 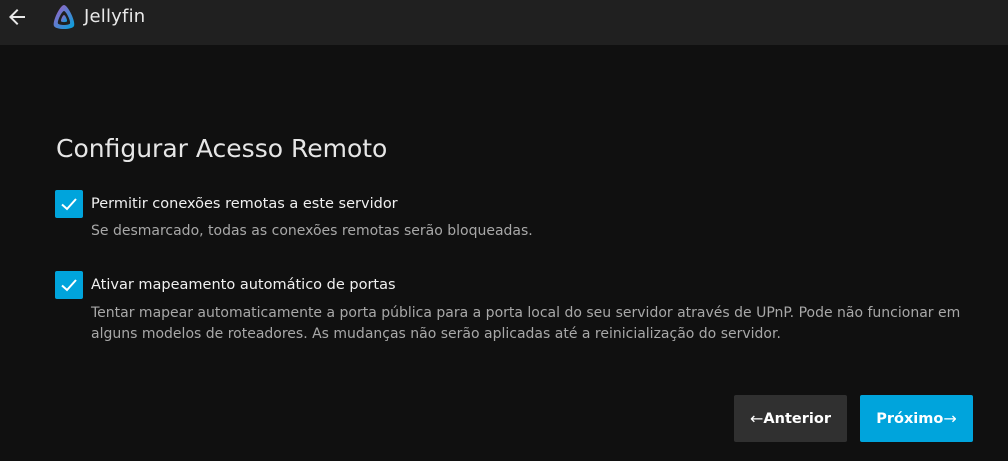 I want to click on upnp-mapping-checkbox, so click(x=69, y=285).